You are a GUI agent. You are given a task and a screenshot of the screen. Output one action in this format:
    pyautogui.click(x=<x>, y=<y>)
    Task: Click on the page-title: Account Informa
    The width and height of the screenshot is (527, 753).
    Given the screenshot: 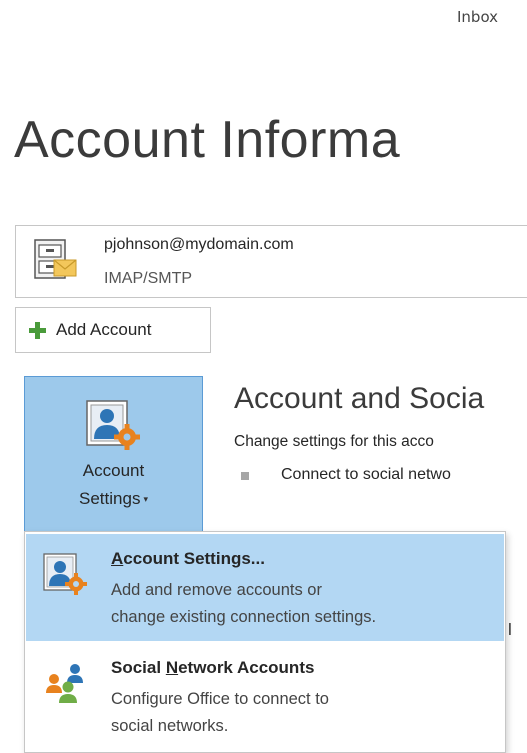 What is the action you would take?
    pyautogui.click(x=207, y=140)
    